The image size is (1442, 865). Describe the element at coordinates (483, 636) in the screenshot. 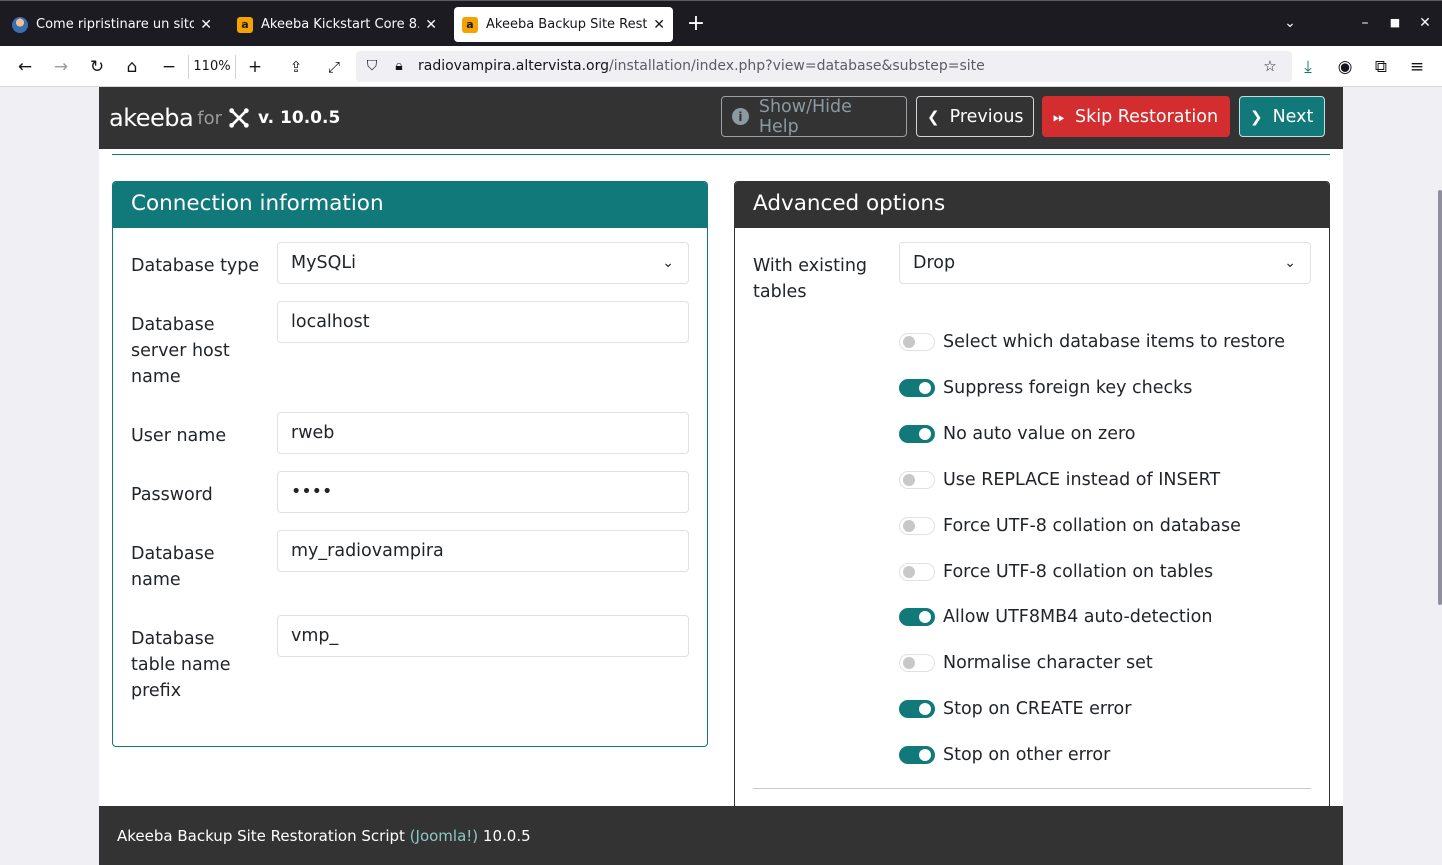

I see `table-prefix-input: vmp_` at that location.